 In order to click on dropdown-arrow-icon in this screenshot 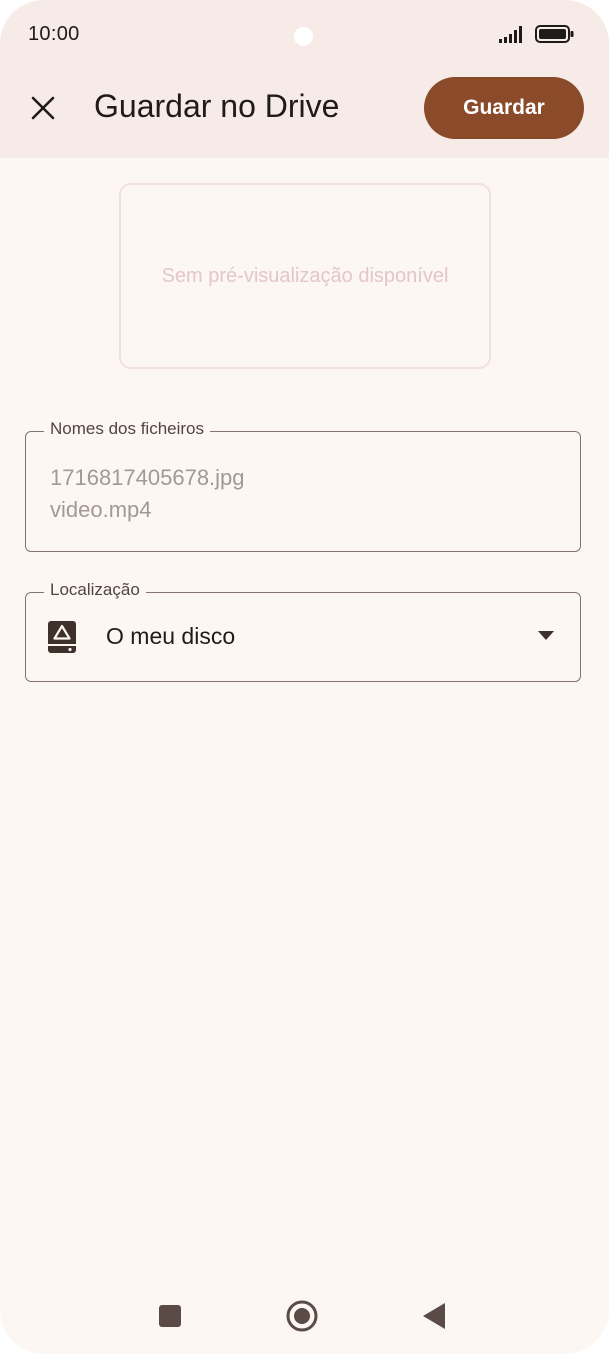, I will do `click(546, 635)`.